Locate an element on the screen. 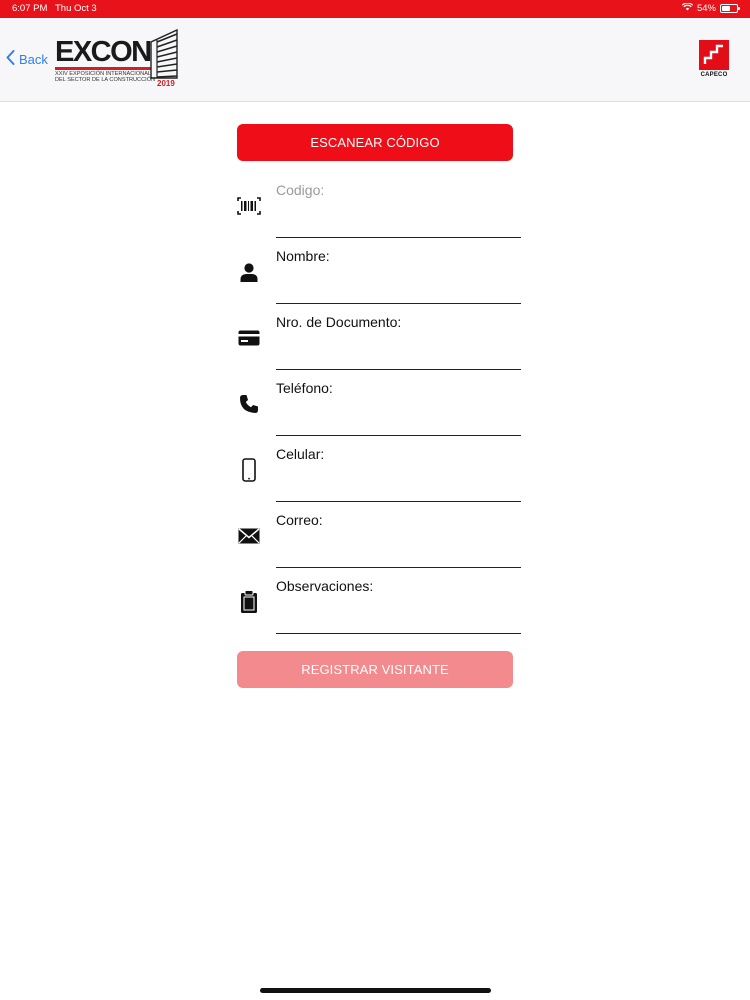  observations-field: Observaciones: is located at coordinates (379, 607).